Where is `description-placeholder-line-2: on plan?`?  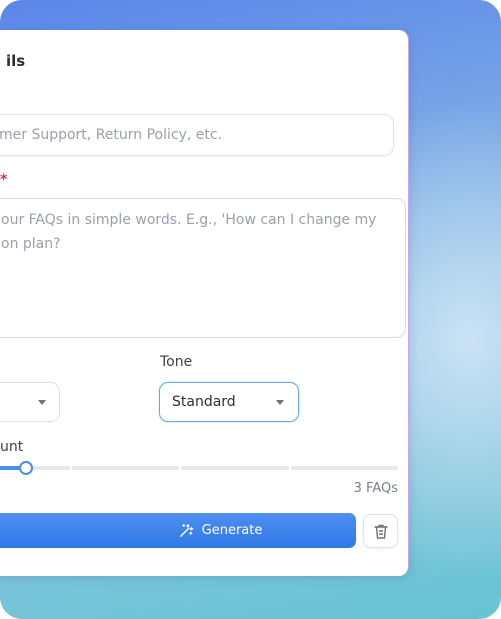
description-placeholder-line-2: on plan? is located at coordinates (31, 244).